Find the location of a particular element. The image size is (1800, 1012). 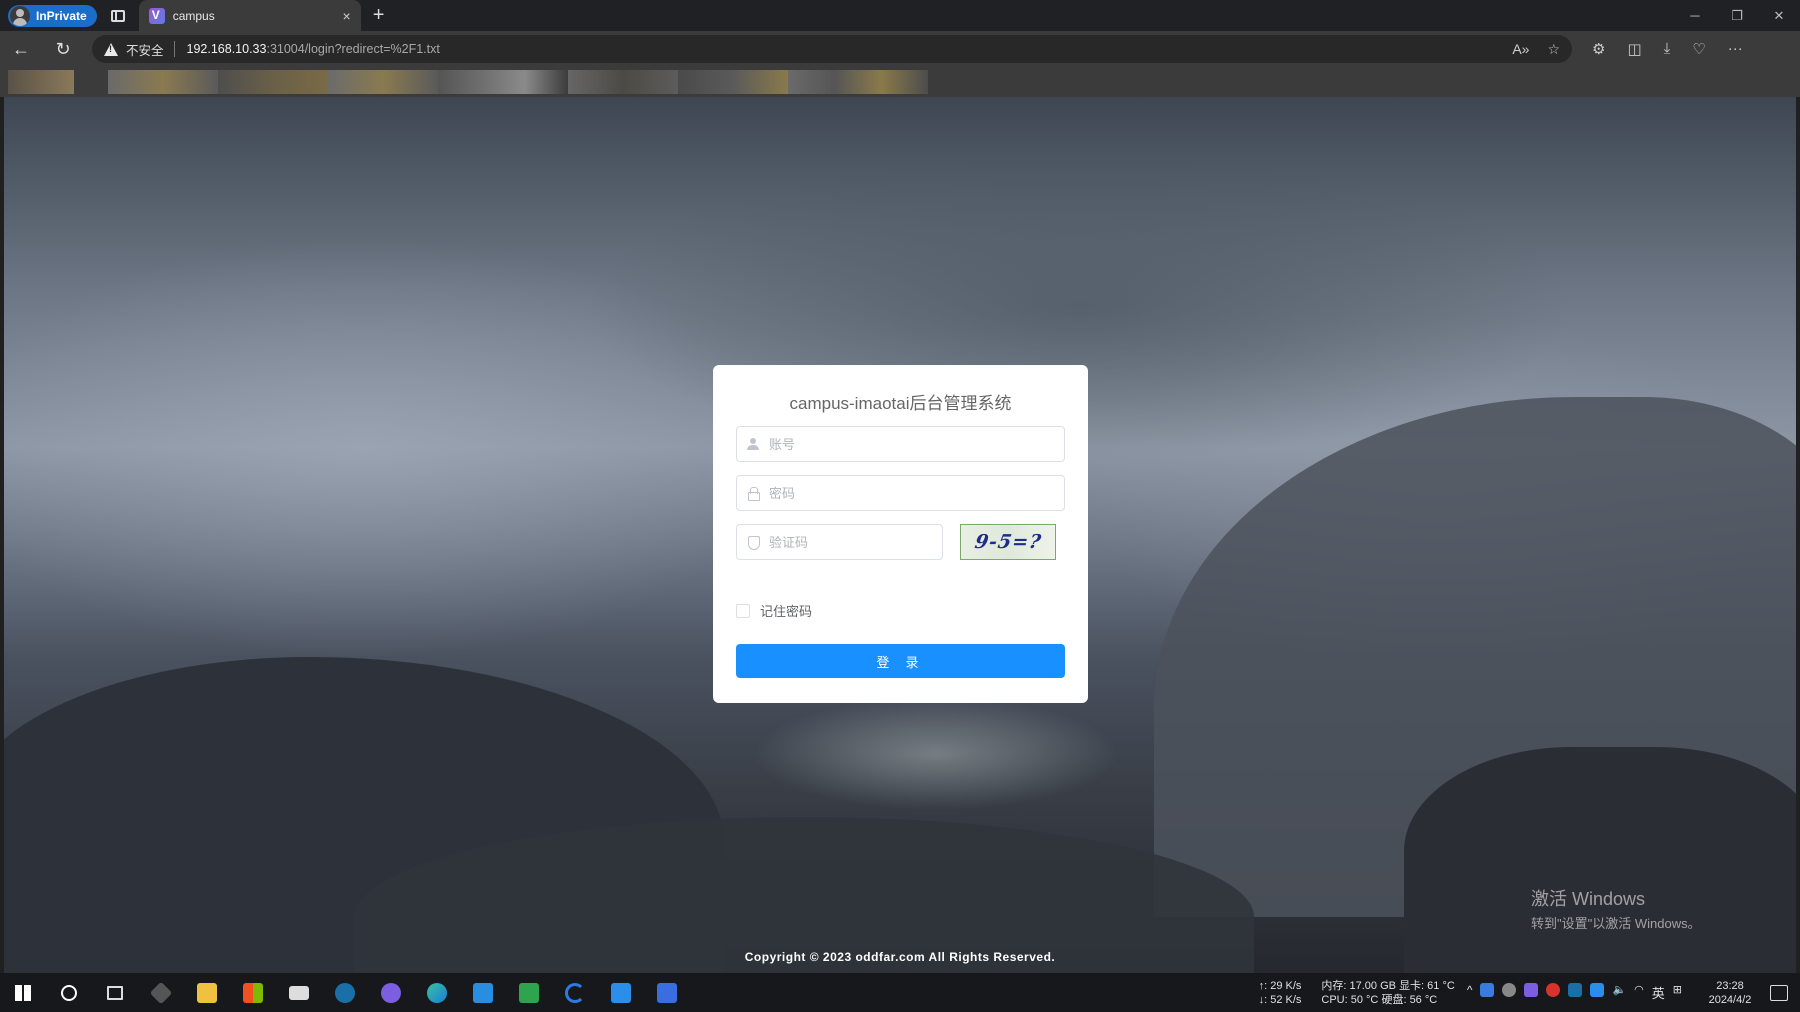

restore-icon: ❐ is located at coordinates (1737, 15).